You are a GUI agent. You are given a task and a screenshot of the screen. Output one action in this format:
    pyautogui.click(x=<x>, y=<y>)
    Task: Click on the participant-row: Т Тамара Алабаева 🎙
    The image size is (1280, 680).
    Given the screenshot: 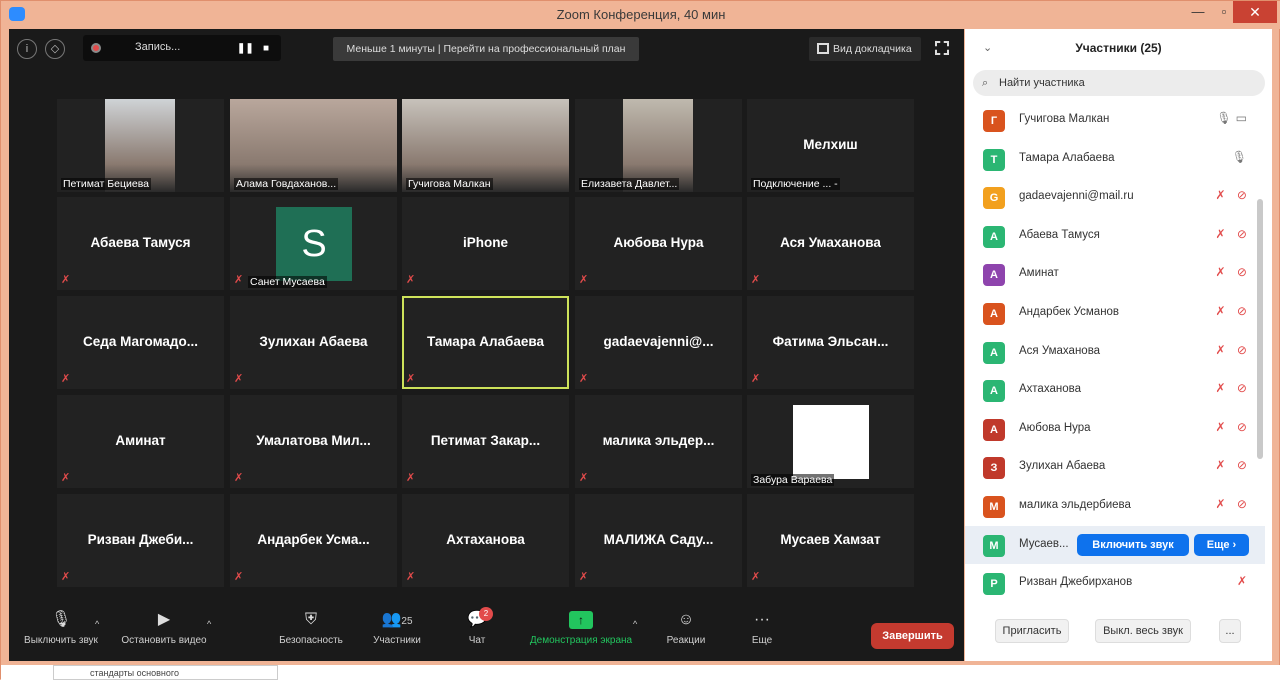 What is the action you would take?
    pyautogui.click(x=1115, y=159)
    